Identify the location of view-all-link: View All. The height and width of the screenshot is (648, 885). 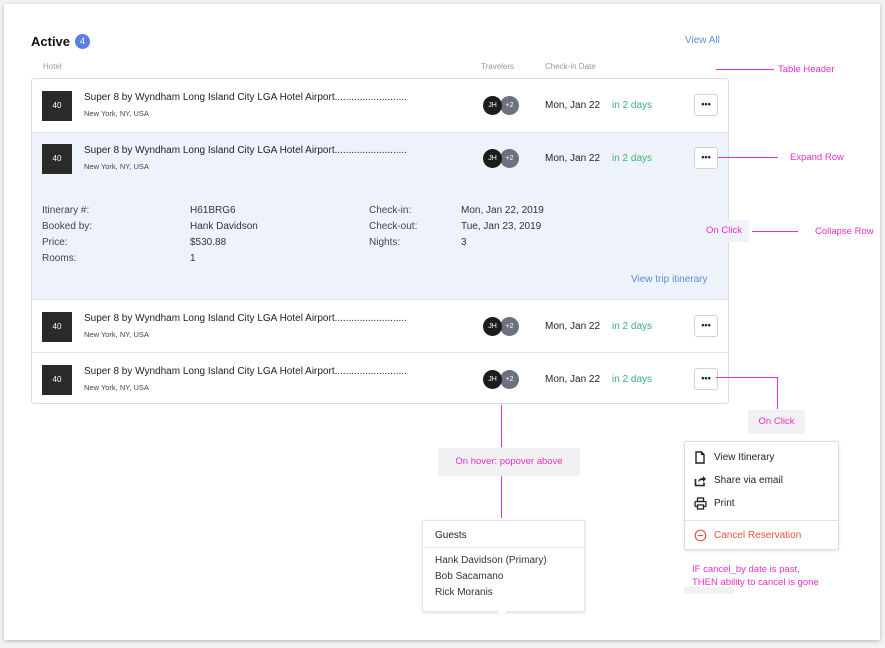
(702, 40).